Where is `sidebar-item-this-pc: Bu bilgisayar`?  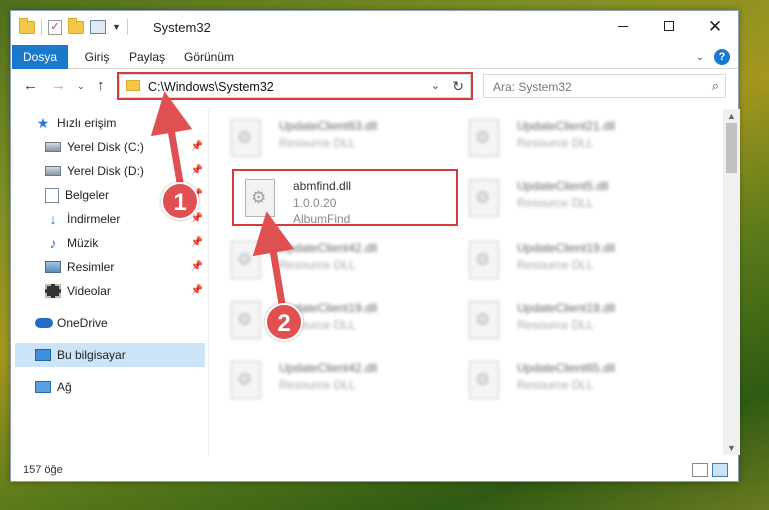
sidebar-item-this-pc: Bu bilgisayar is located at coordinates (110, 355).